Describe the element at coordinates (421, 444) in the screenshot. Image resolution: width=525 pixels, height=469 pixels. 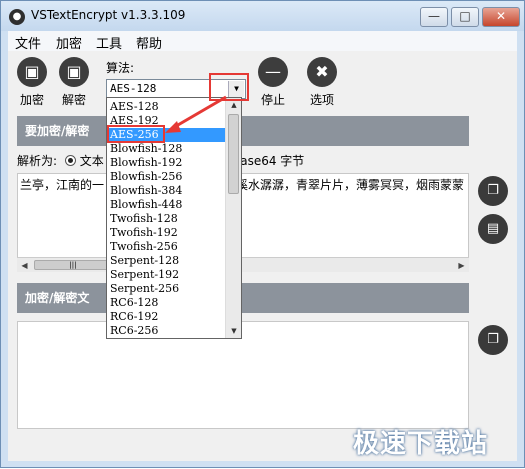
I see `watermark: 极速下载站` at that location.